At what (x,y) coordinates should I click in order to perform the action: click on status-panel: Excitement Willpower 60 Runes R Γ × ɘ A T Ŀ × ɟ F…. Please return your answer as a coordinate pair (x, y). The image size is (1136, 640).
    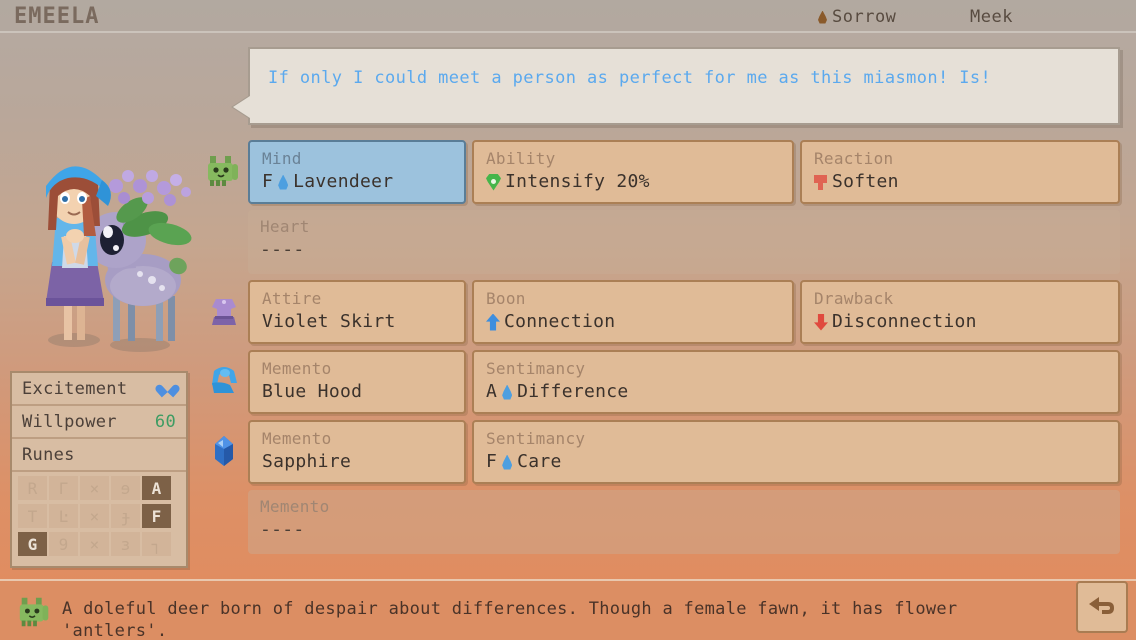
    Looking at the image, I should click on (99, 469).